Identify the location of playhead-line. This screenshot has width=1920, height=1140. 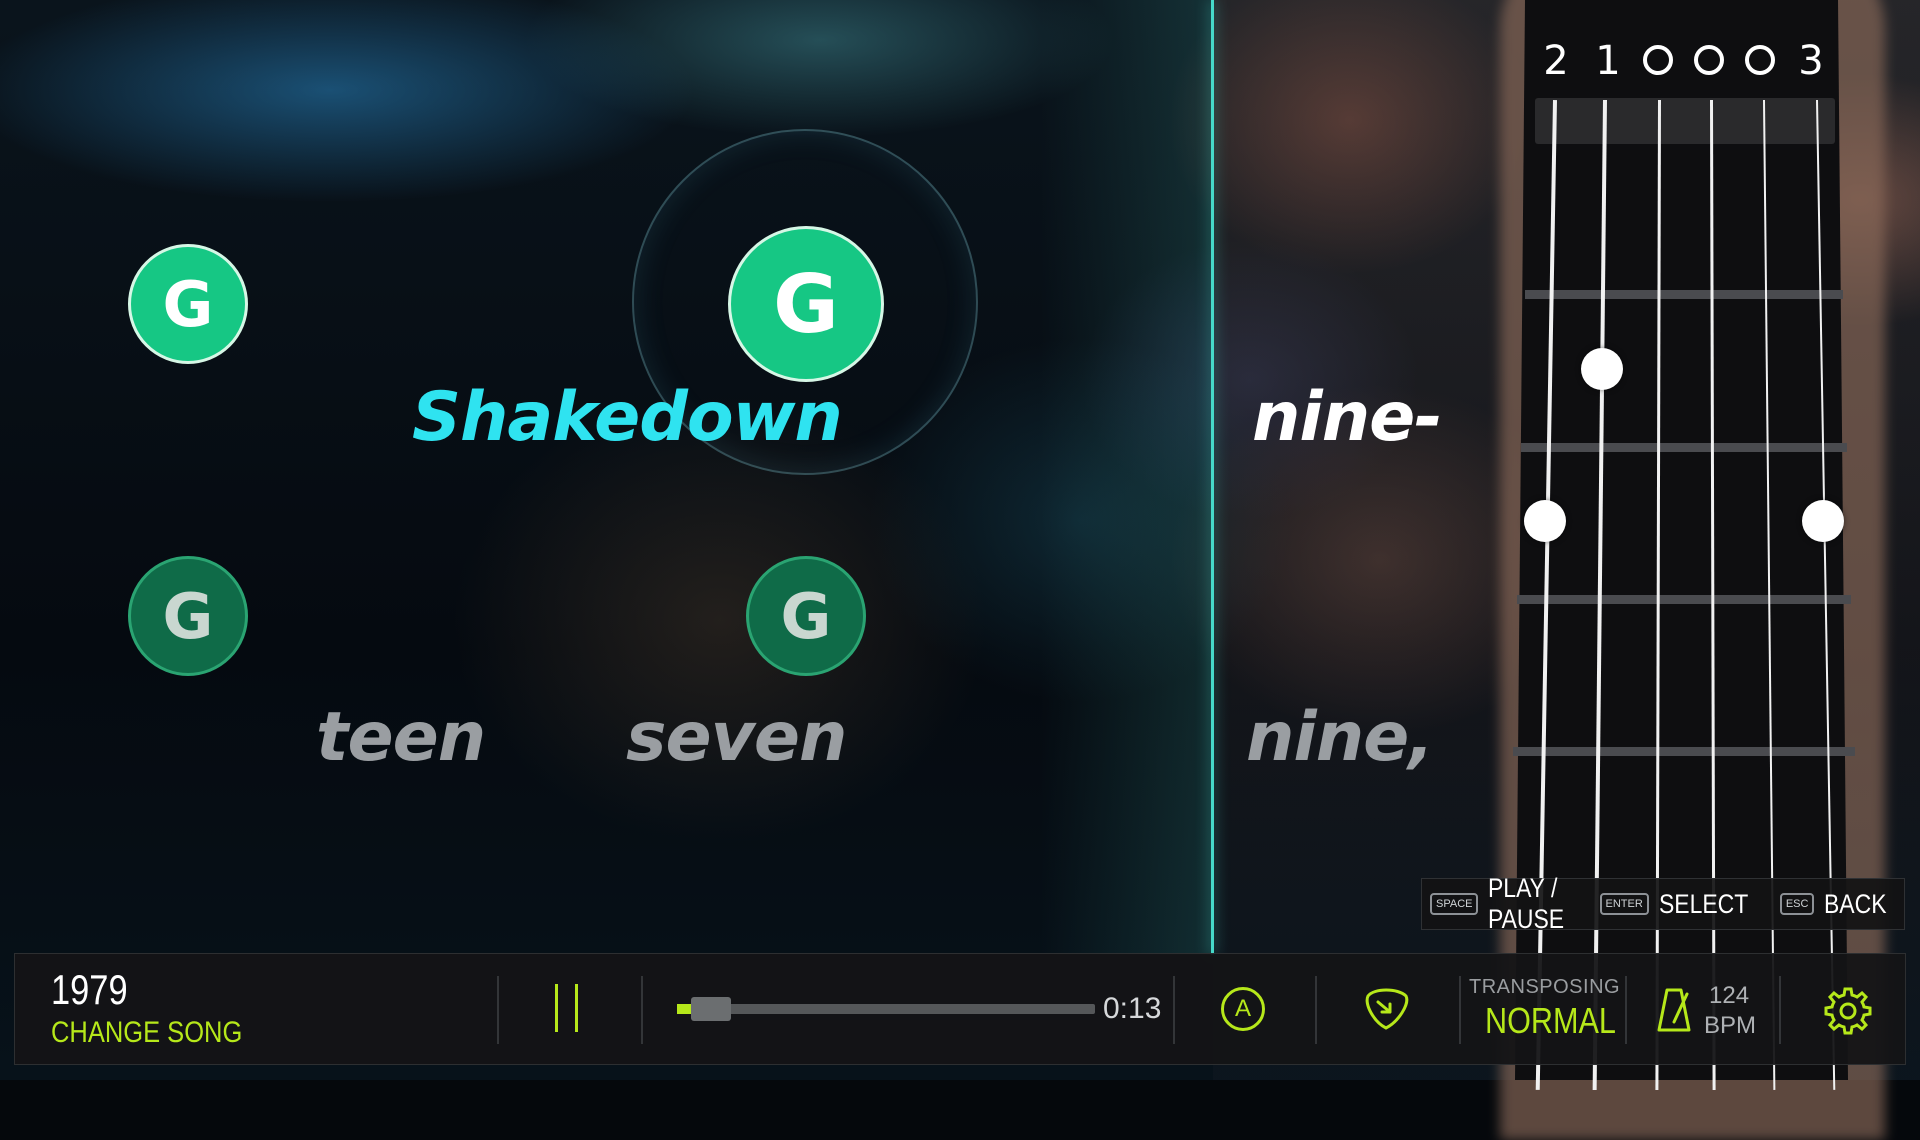
(1212, 477).